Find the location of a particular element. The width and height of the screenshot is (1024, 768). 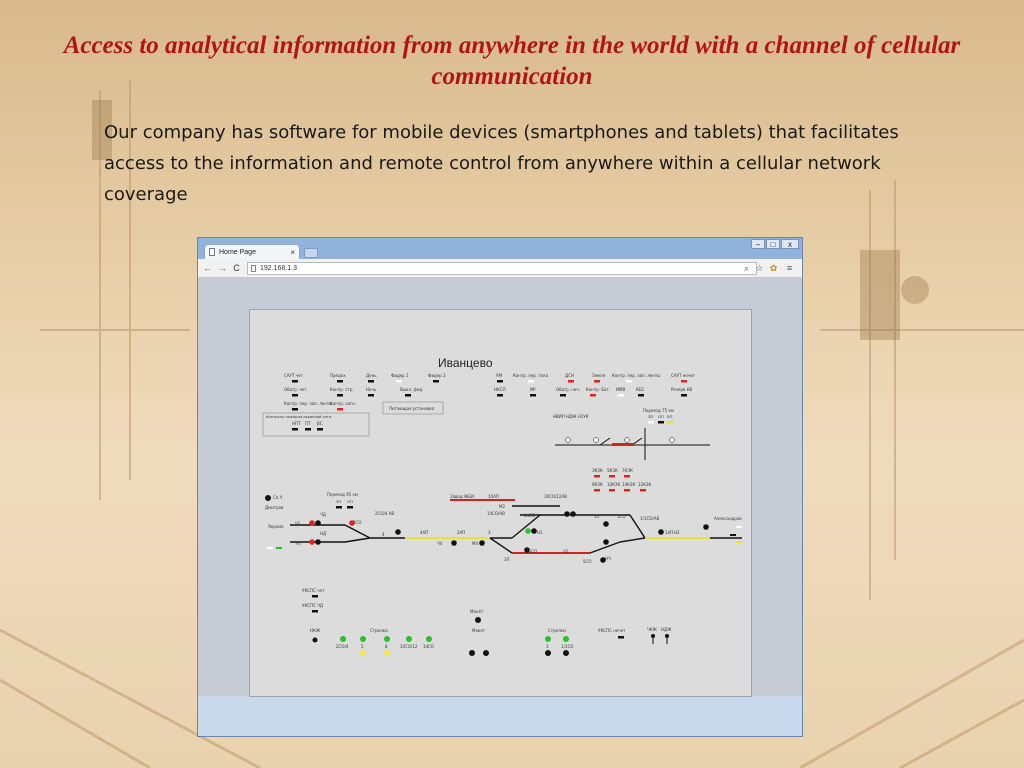

group-ndzh: НДЖ is located at coordinates (666, 629).